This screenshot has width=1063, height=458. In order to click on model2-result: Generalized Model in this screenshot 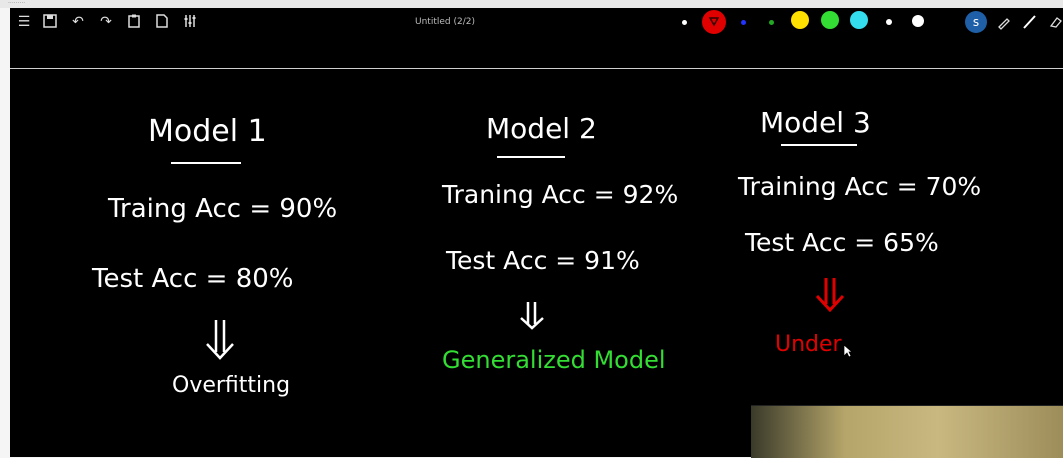, I will do `click(554, 360)`.